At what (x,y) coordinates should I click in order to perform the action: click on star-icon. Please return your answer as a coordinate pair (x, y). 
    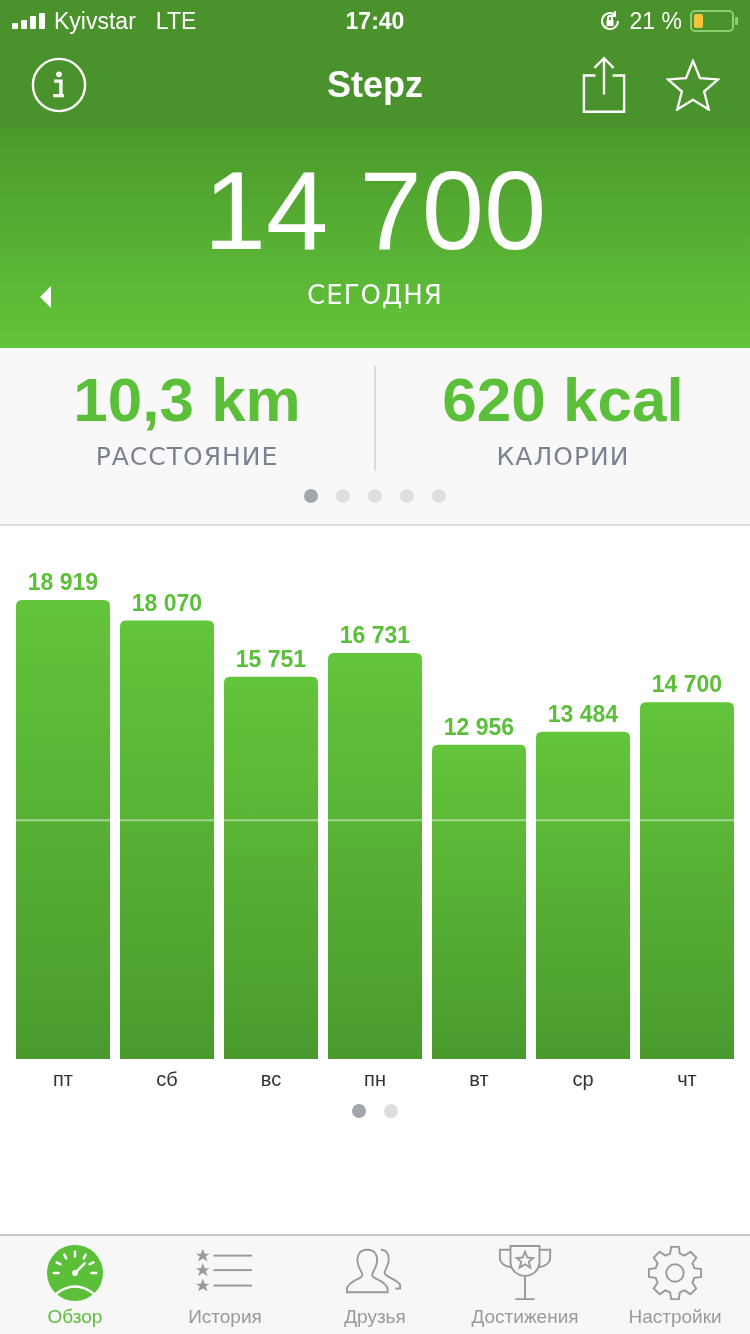
    Looking at the image, I should click on (693, 85).